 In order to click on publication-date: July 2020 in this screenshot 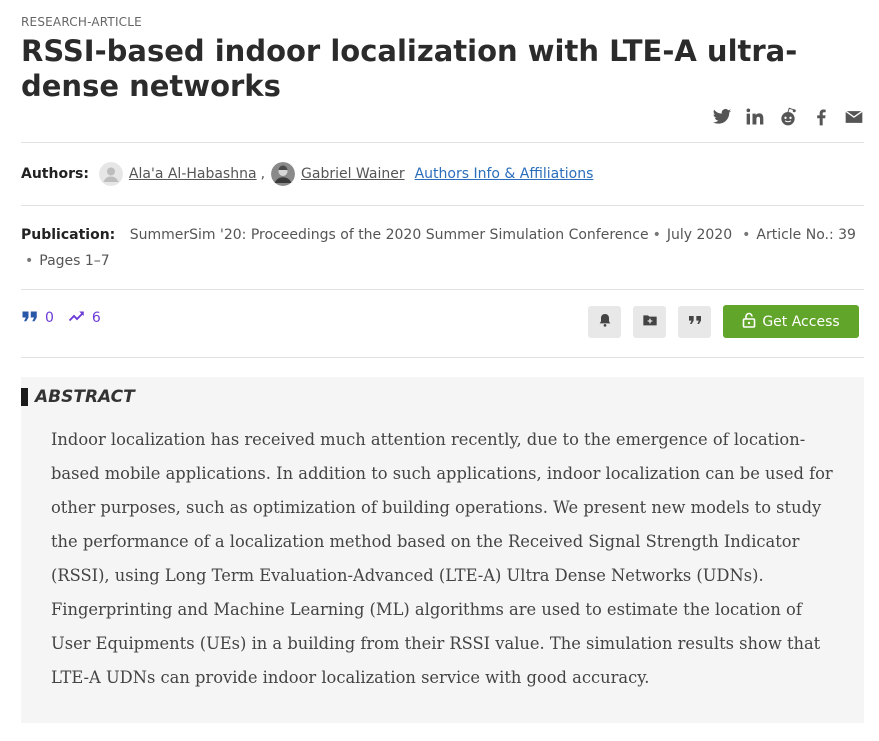, I will do `click(699, 235)`.